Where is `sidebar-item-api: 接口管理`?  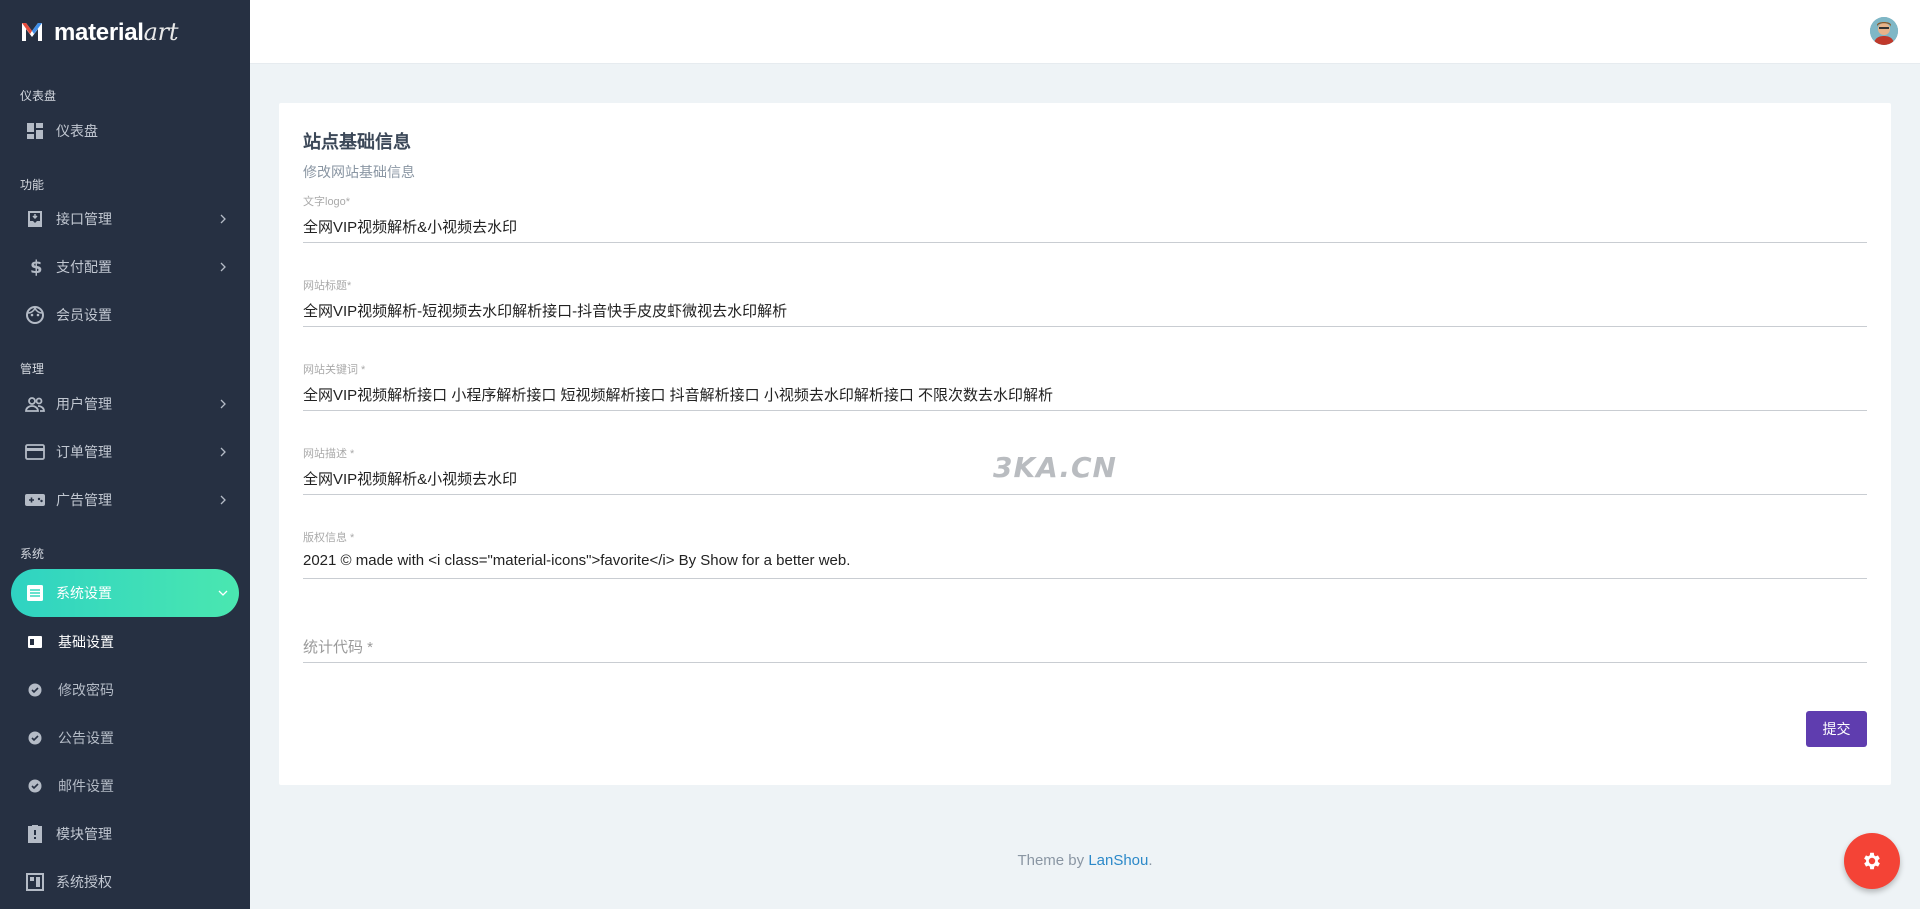
sidebar-item-api: 接口管理 is located at coordinates (125, 219).